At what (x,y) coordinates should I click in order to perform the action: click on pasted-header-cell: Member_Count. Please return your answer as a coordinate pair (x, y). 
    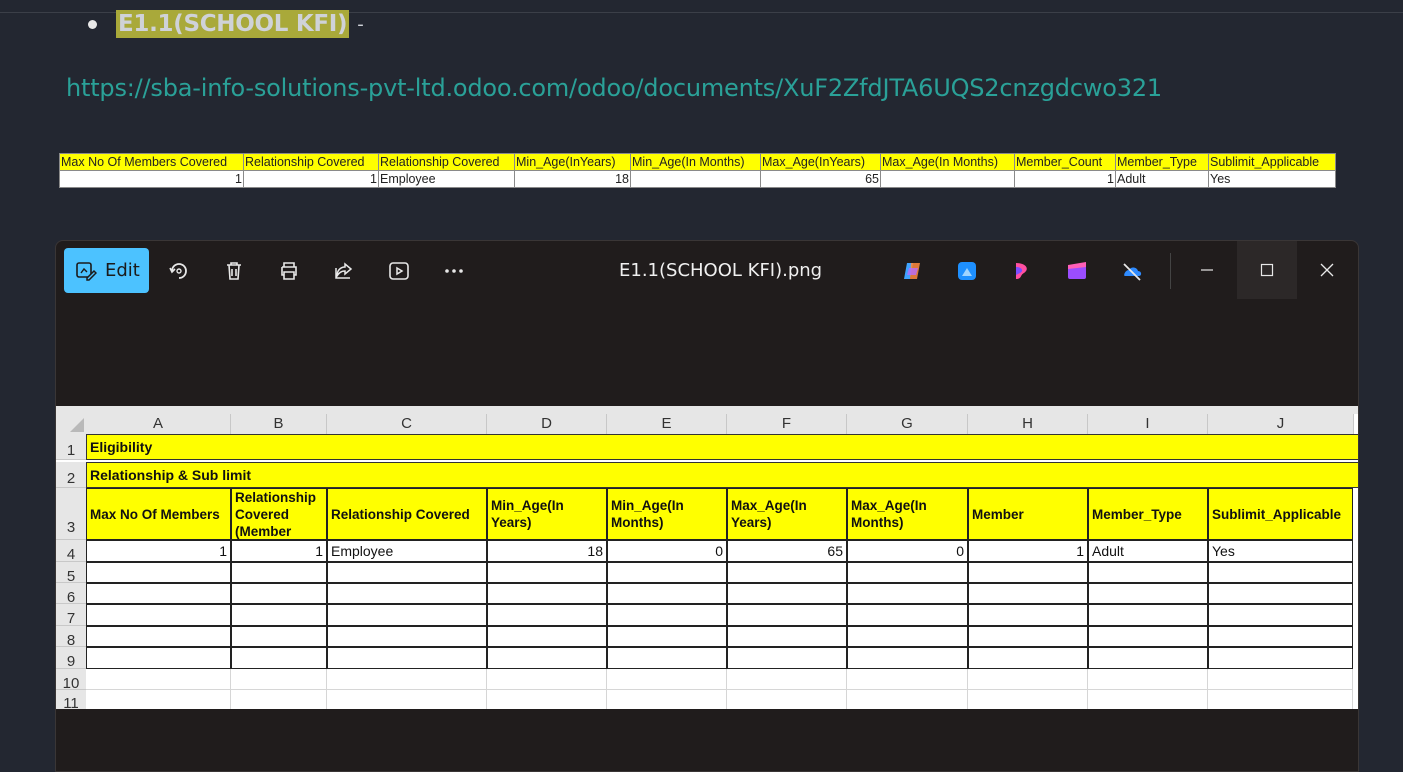
    Looking at the image, I should click on (1065, 162).